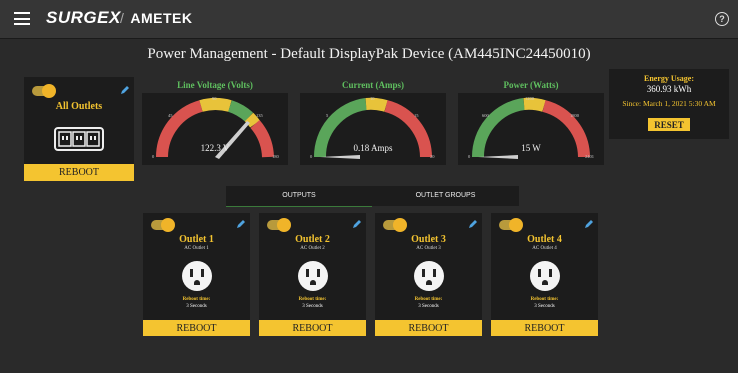 The image size is (738, 373). What do you see at coordinates (170, 115) in the screenshot?
I see `tick-label: 45` at bounding box center [170, 115].